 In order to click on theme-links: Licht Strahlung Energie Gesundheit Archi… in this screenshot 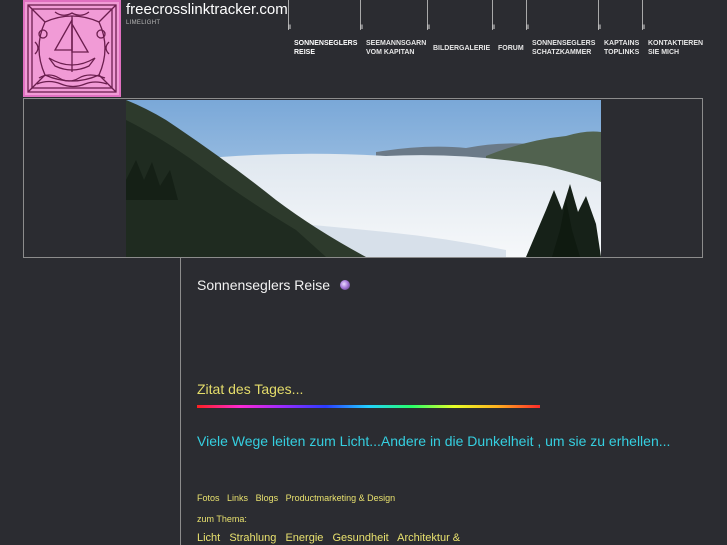, I will do `click(331, 538)`.